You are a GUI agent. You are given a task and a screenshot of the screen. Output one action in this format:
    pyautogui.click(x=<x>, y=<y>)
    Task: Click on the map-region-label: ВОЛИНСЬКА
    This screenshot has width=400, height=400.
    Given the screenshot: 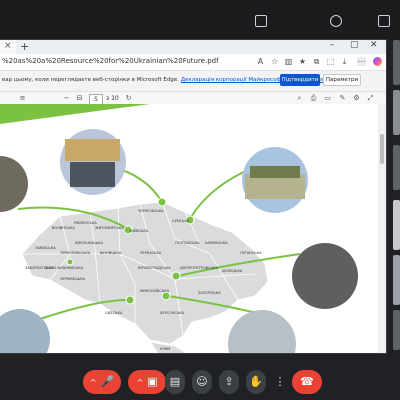 What is the action you would take?
    pyautogui.click(x=63, y=228)
    